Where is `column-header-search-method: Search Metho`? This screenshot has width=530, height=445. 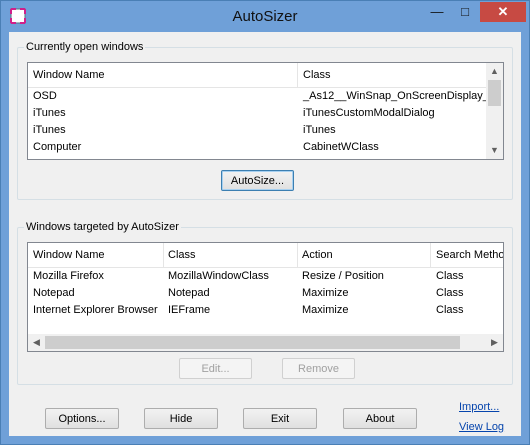 column-header-search-method: Search Metho is located at coordinates (467, 255).